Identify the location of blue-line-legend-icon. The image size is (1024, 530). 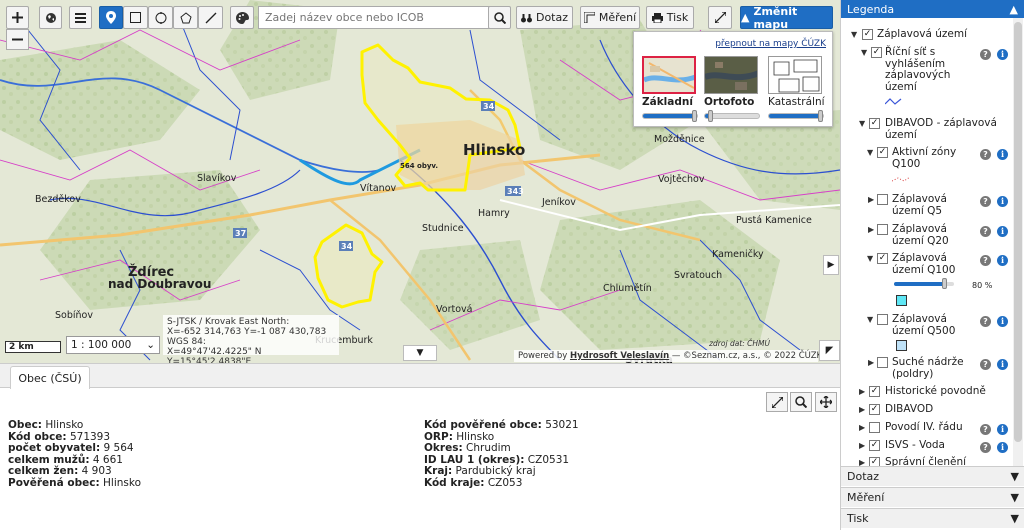
(893, 101).